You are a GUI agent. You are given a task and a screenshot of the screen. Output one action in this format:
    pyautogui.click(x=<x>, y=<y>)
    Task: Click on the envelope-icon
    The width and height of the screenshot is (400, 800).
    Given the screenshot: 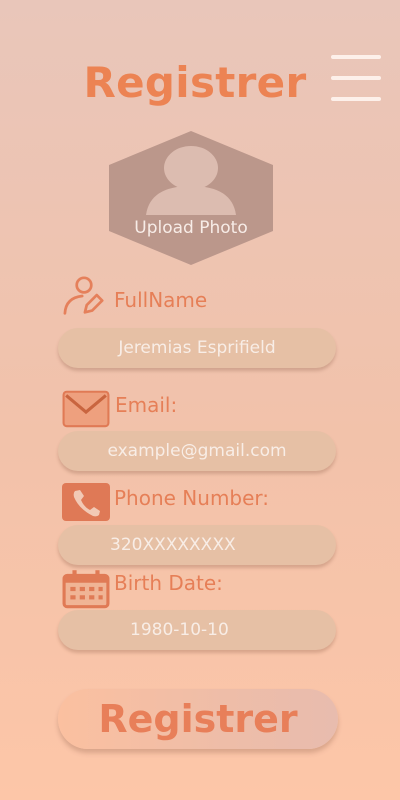 What is the action you would take?
    pyautogui.click(x=86, y=409)
    